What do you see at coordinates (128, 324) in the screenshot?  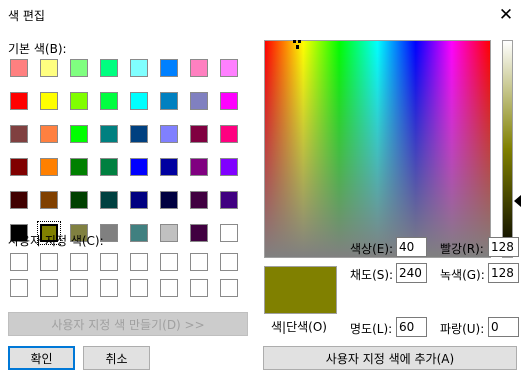 I see `define-custom-colors-button: 사용자 지정 색 만들기(D) >>` at bounding box center [128, 324].